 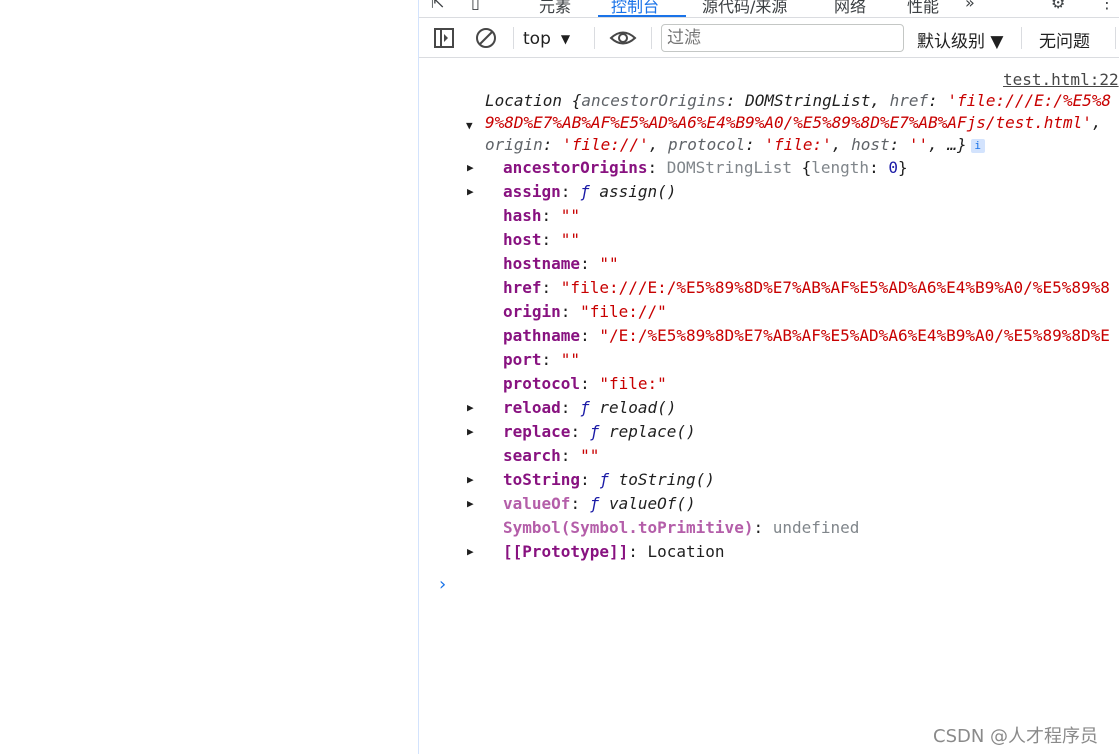 What do you see at coordinates (522, 359) in the screenshot?
I see `property-key: port` at bounding box center [522, 359].